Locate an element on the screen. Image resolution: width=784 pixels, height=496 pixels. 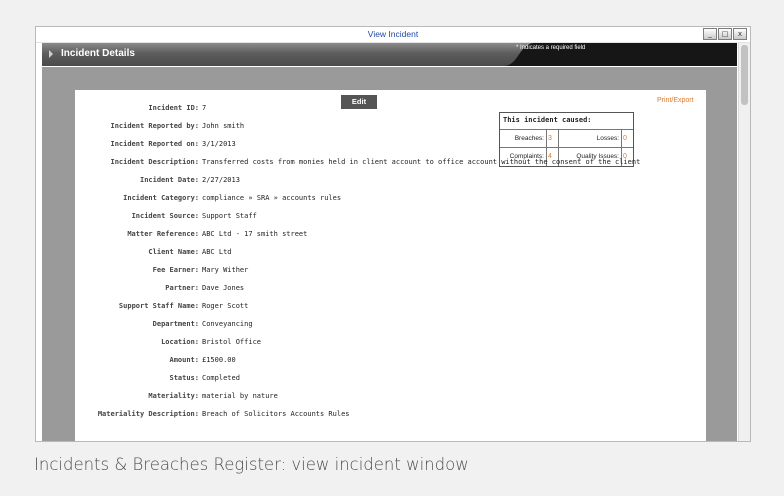
field-value: Mary Wither is located at coordinates (225, 270).